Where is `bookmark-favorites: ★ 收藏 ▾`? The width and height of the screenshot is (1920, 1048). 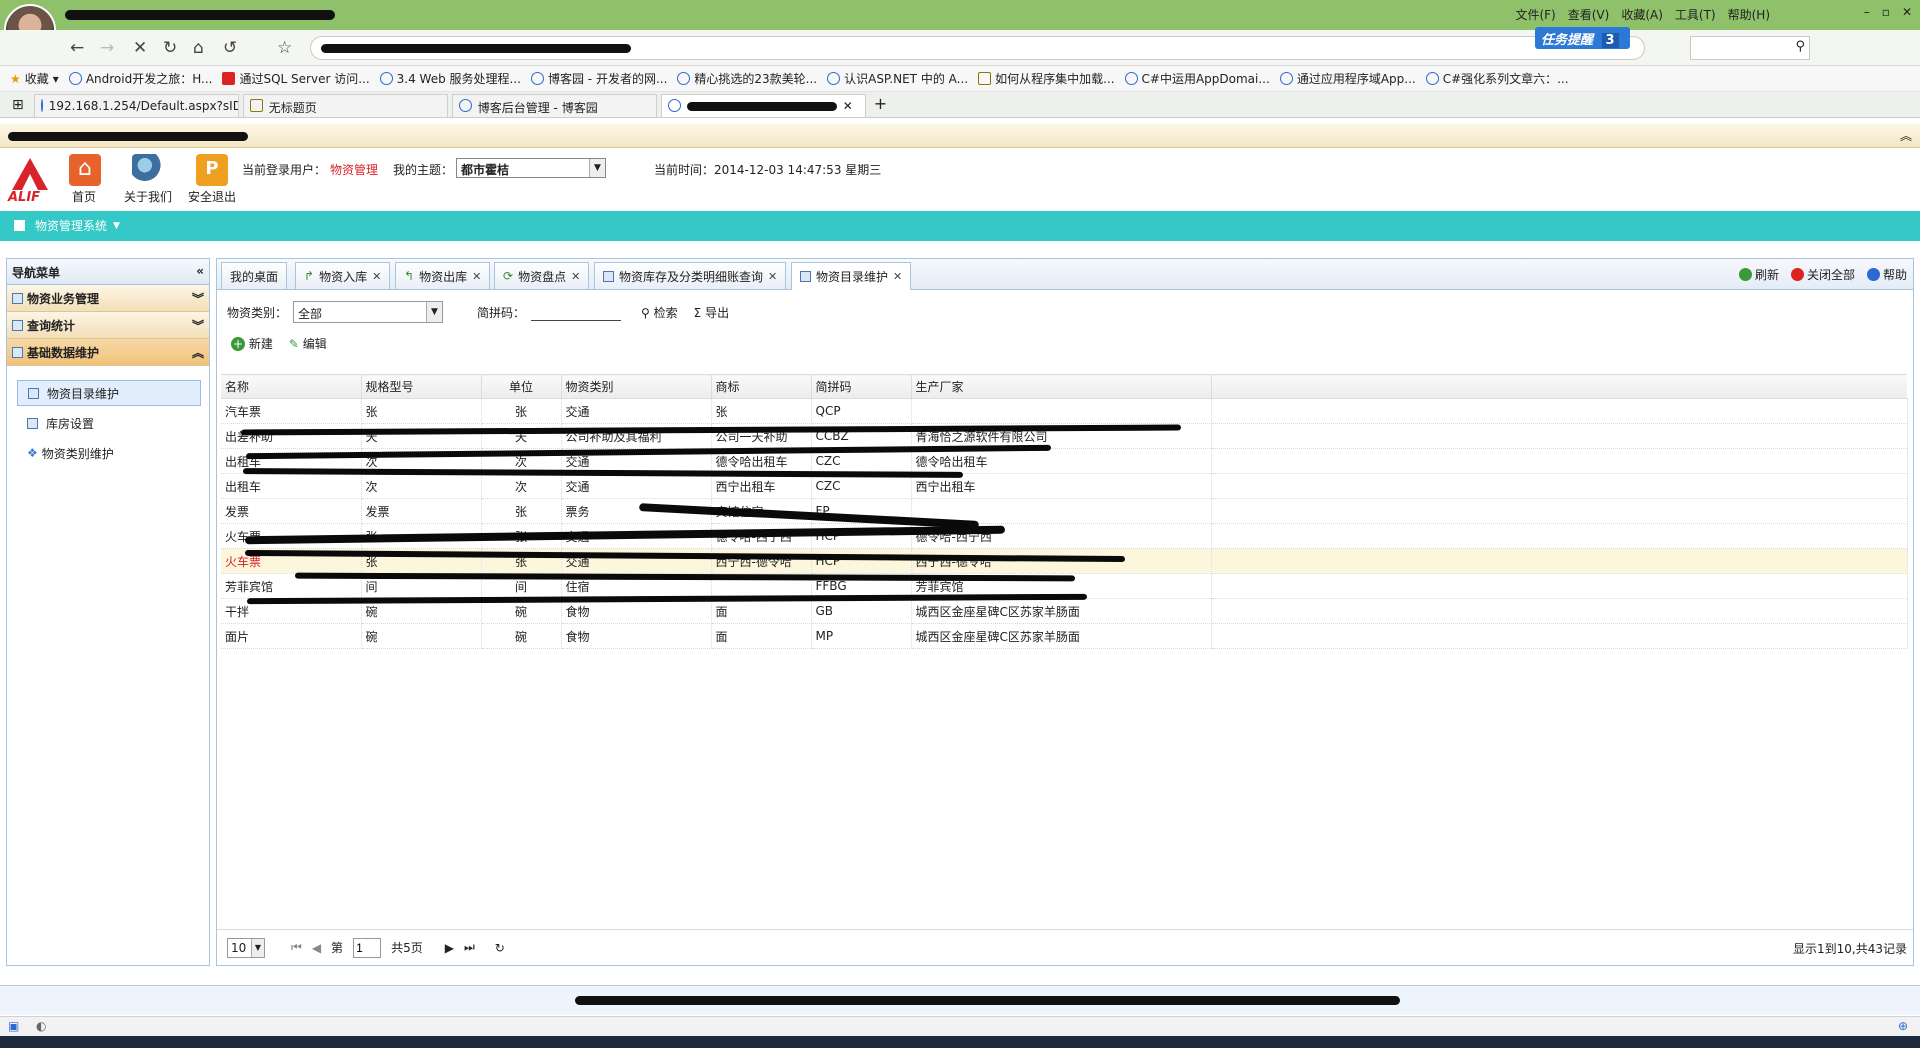 bookmark-favorites: ★ 收藏 ▾ is located at coordinates (34, 78).